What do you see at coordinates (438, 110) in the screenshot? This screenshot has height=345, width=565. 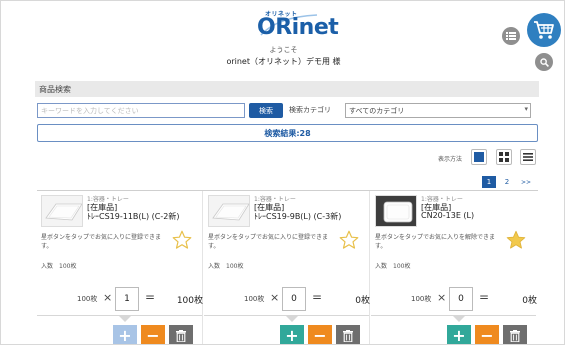 I see `category-select: すべてのカテゴリ ▾` at bounding box center [438, 110].